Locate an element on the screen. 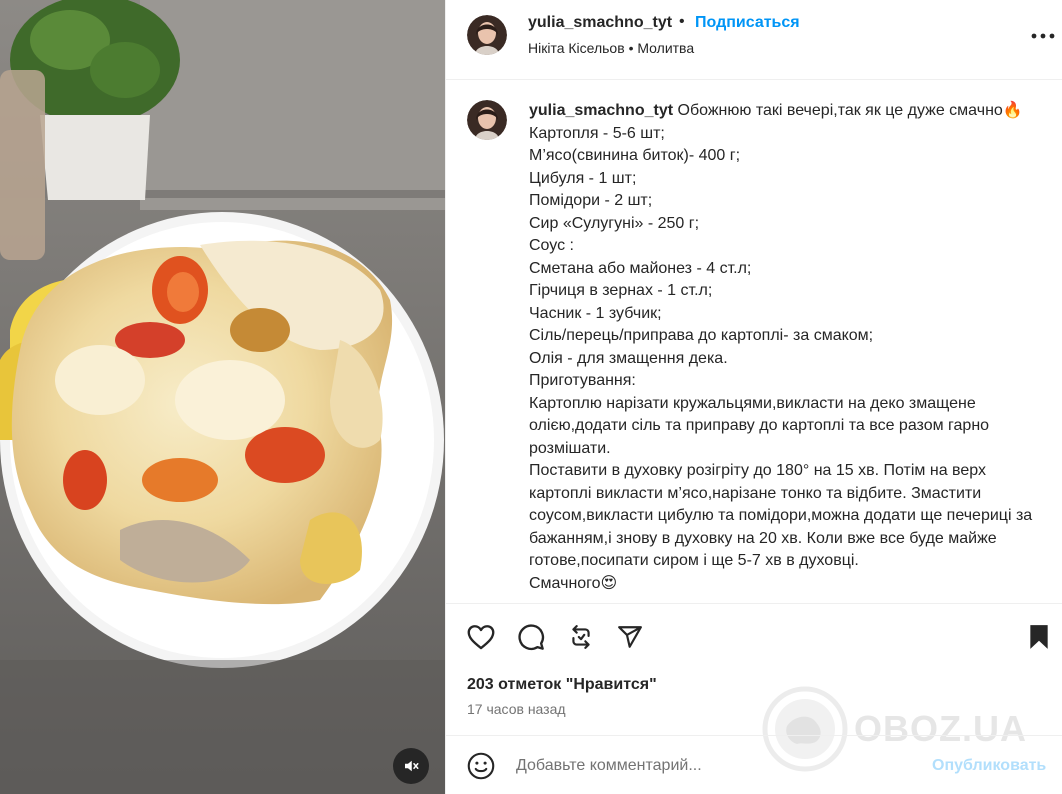 This screenshot has width=1062, height=794. more-options-button is located at coordinates (1043, 36).